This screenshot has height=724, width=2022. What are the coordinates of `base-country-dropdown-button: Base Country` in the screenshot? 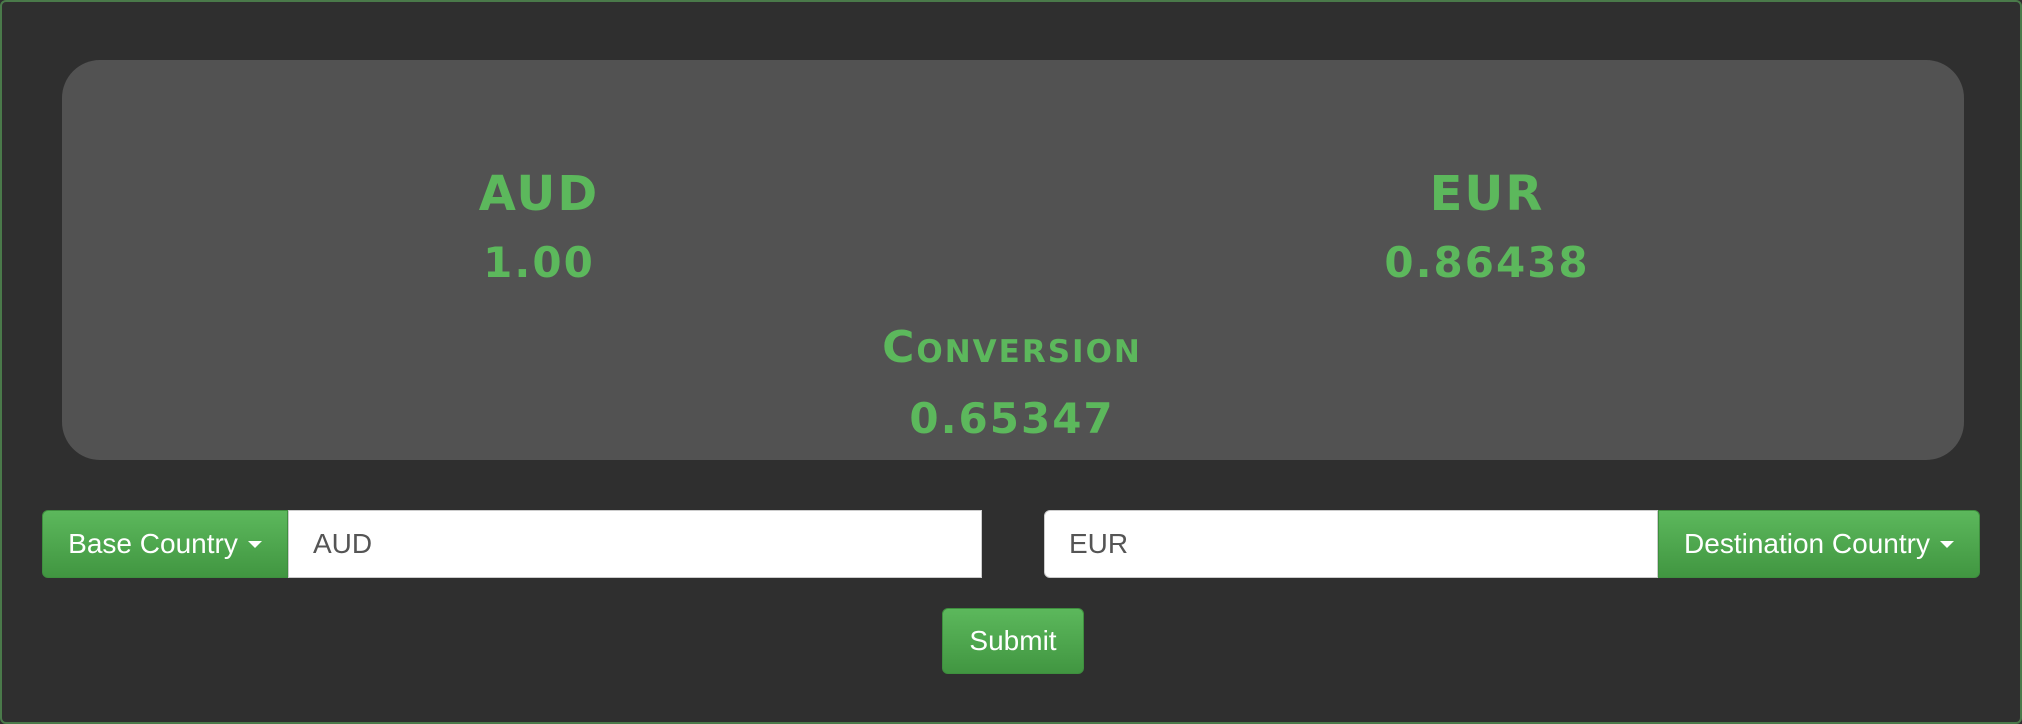 It's located at (165, 544).